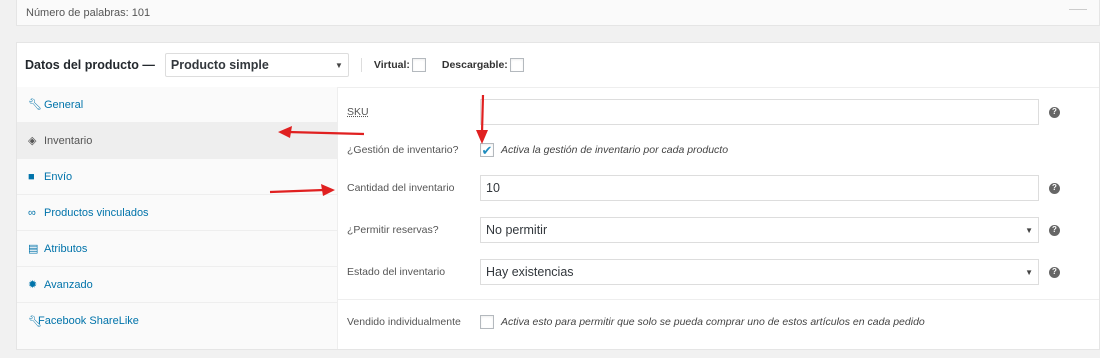 The height and width of the screenshot is (358, 1100). Describe the element at coordinates (58, 176) in the screenshot. I see `tab-label: Envío` at that location.